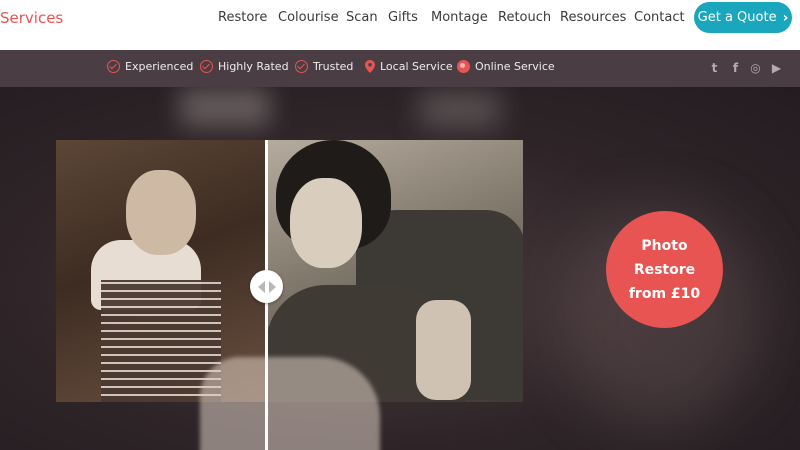 This screenshot has height=450, width=800. Describe the element at coordinates (714, 68) in the screenshot. I see `twitter-icon: t` at that location.